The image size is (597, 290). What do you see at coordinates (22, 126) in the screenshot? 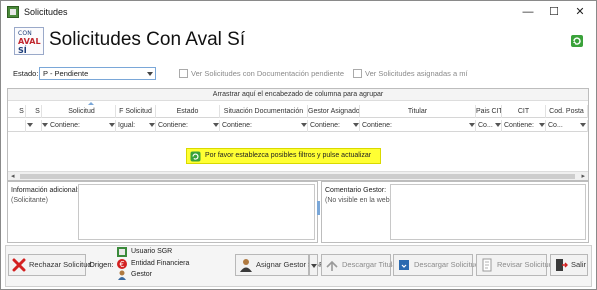
I see `filter-cell-s1` at bounding box center [22, 126].